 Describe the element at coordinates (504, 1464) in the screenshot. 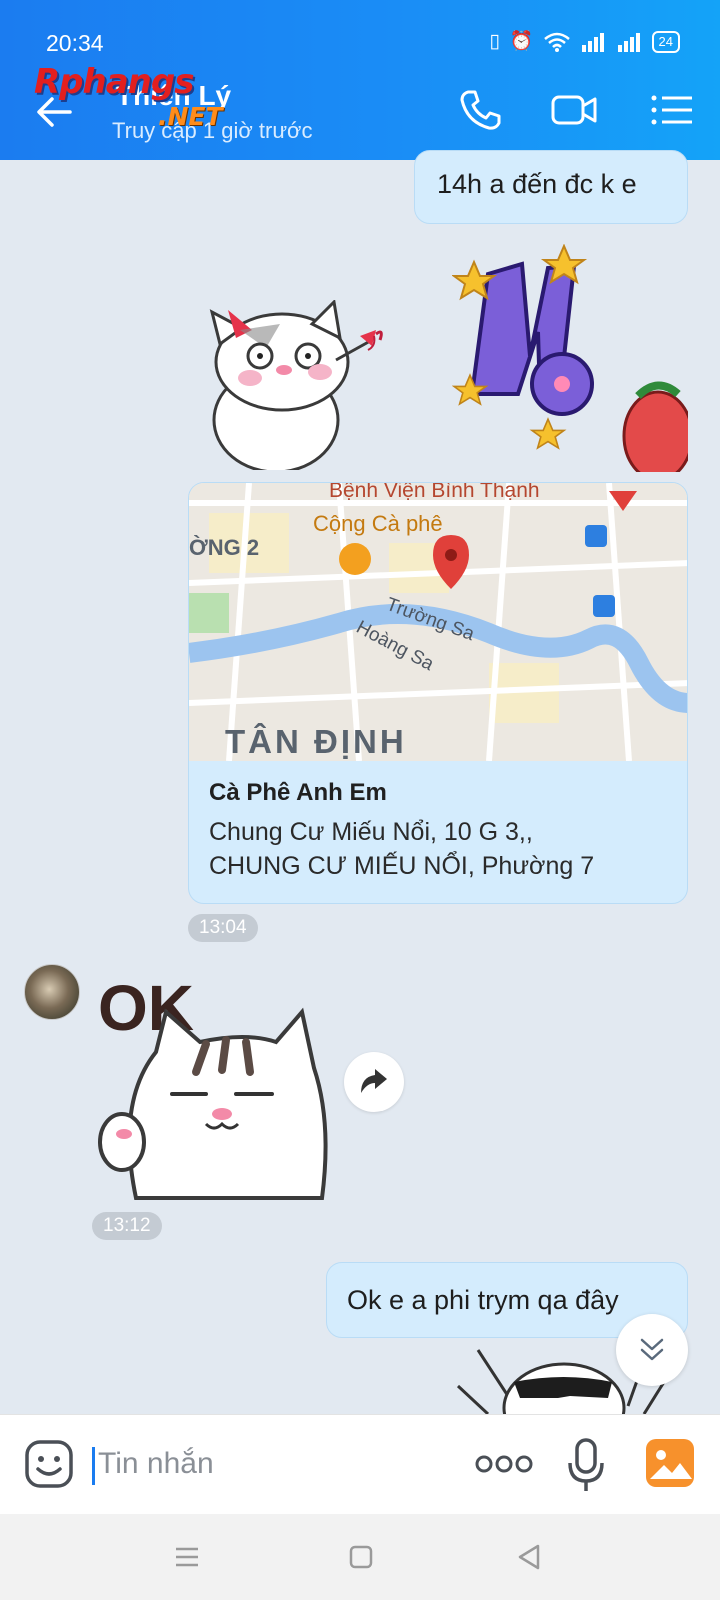

I see `more-options-icon` at that location.